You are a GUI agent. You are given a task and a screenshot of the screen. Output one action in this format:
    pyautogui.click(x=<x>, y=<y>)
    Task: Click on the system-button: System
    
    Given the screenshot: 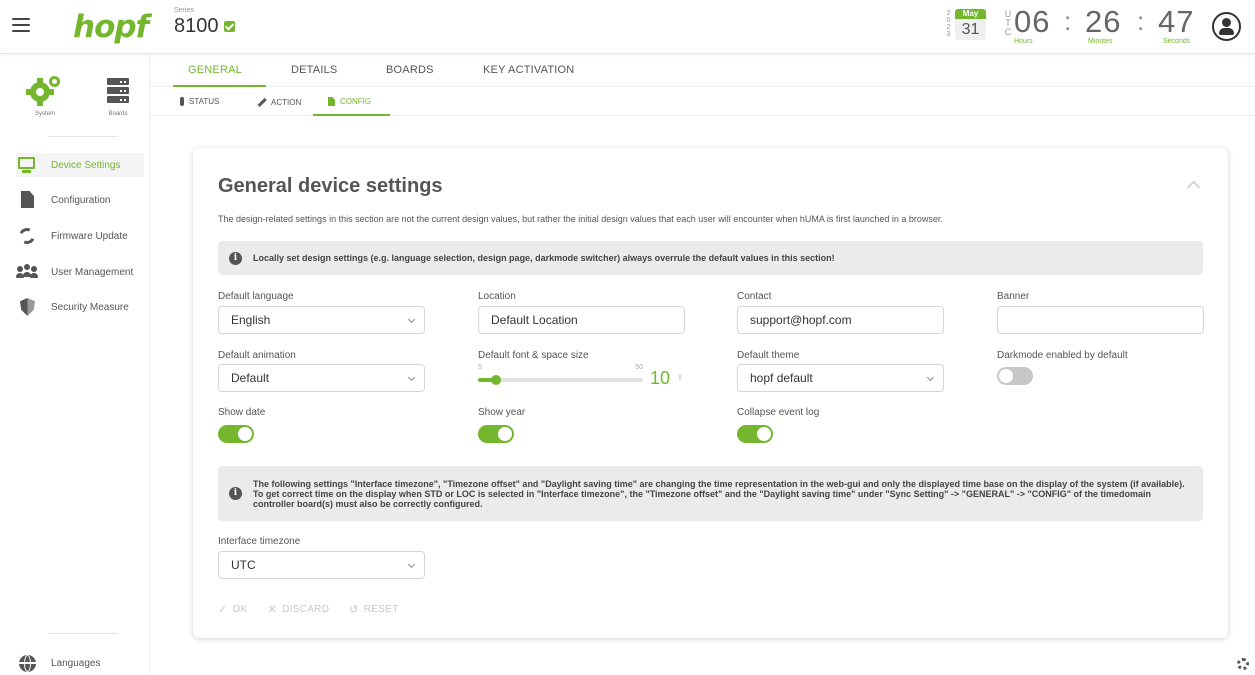 What is the action you would take?
    pyautogui.click(x=45, y=95)
    